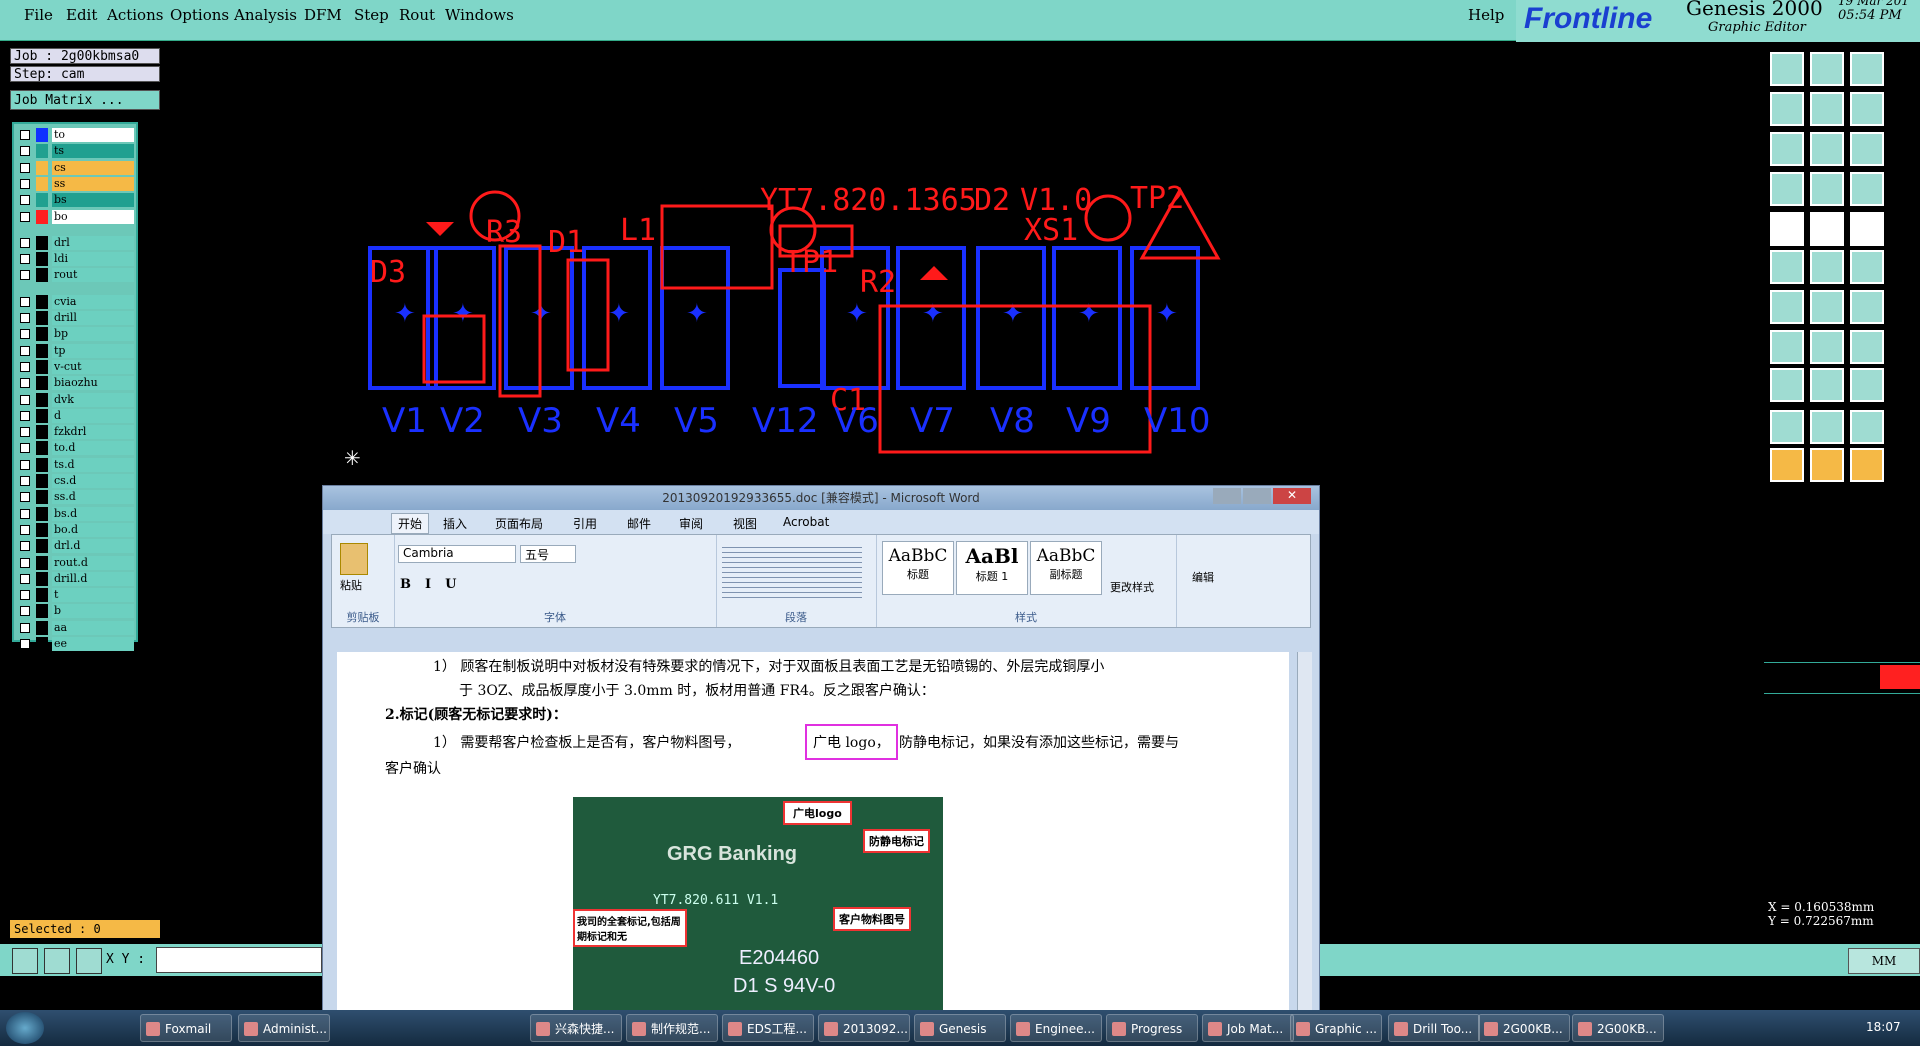 This screenshot has width=1920, height=1046. What do you see at coordinates (76, 383) in the screenshot?
I see `layer-row: biaozhu` at bounding box center [76, 383].